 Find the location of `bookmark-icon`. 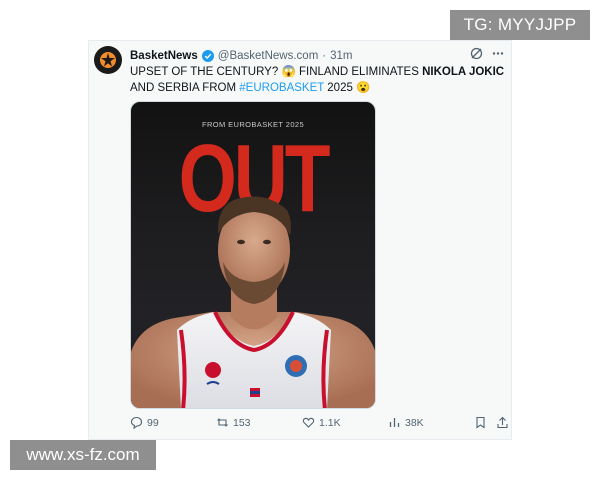

bookmark-icon is located at coordinates (480, 422).